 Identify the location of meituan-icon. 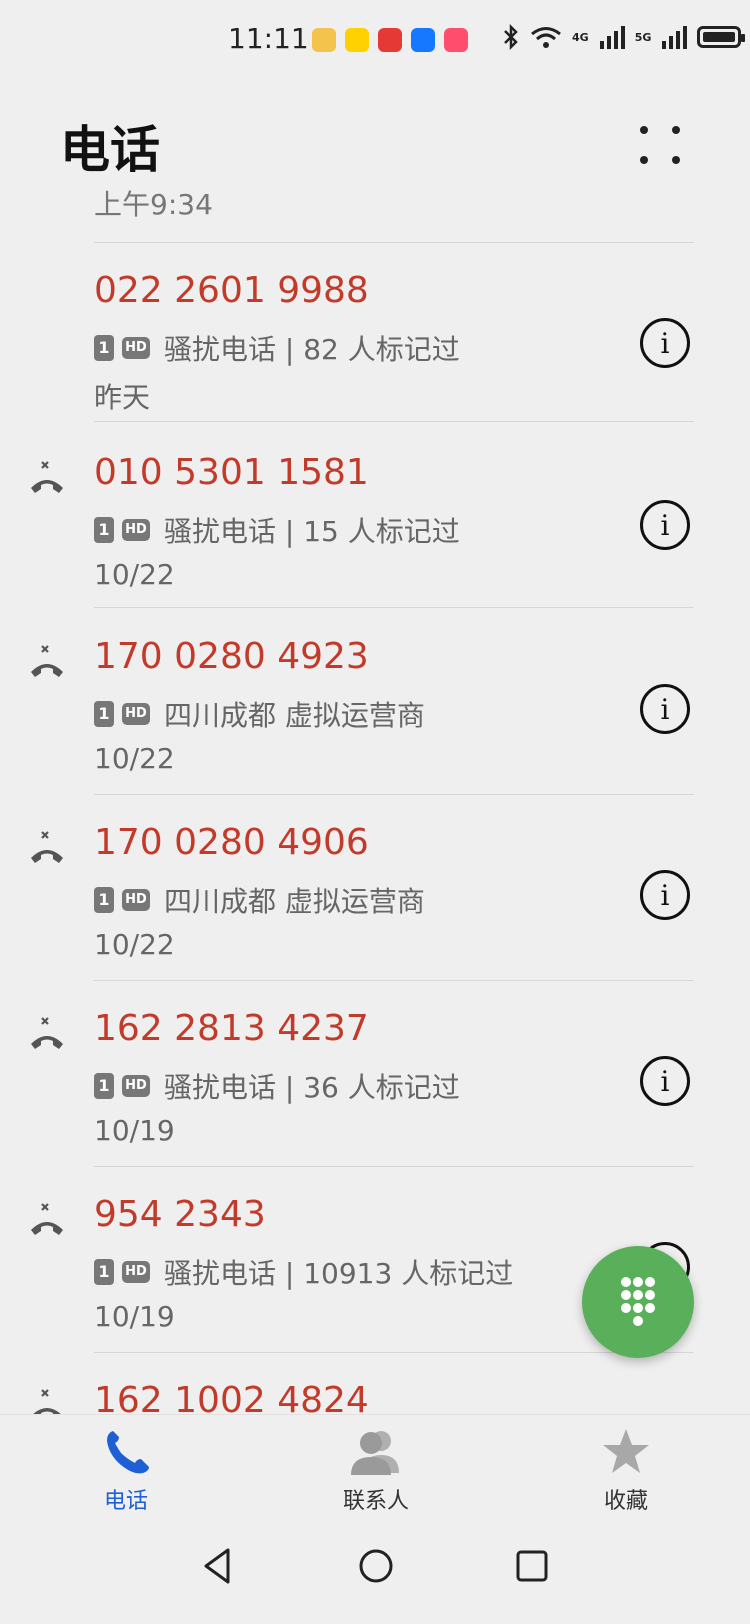
(357, 40).